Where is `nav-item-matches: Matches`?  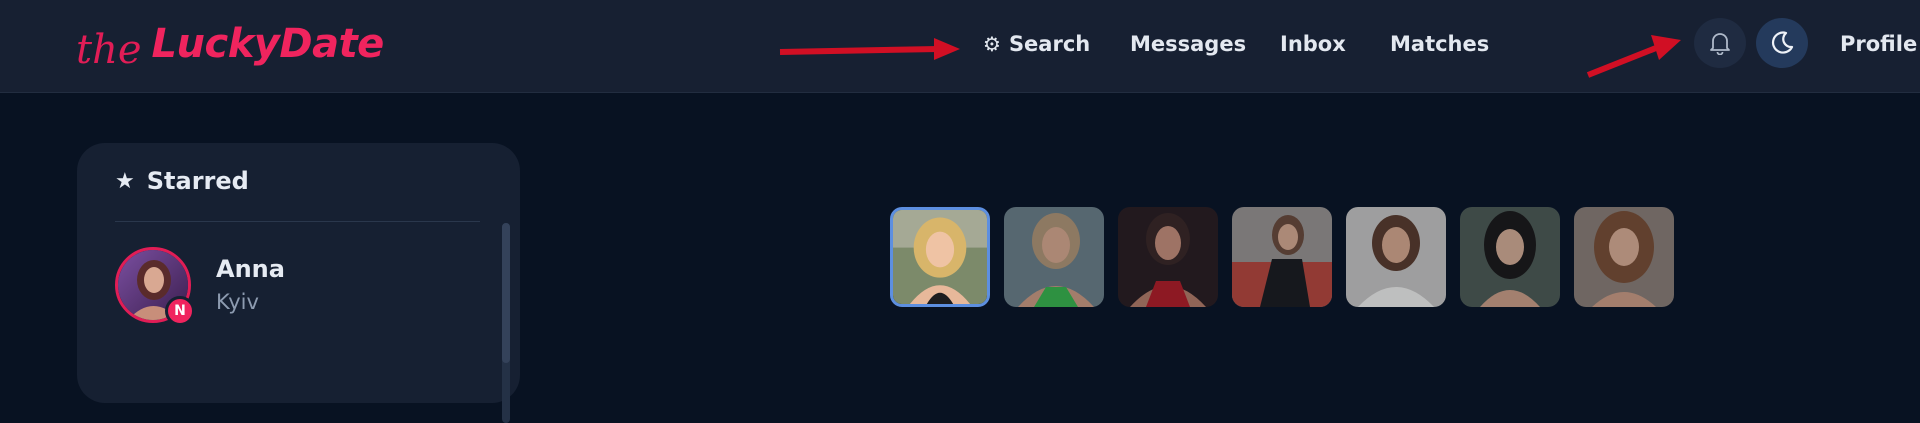
nav-item-matches: Matches is located at coordinates (1439, 44).